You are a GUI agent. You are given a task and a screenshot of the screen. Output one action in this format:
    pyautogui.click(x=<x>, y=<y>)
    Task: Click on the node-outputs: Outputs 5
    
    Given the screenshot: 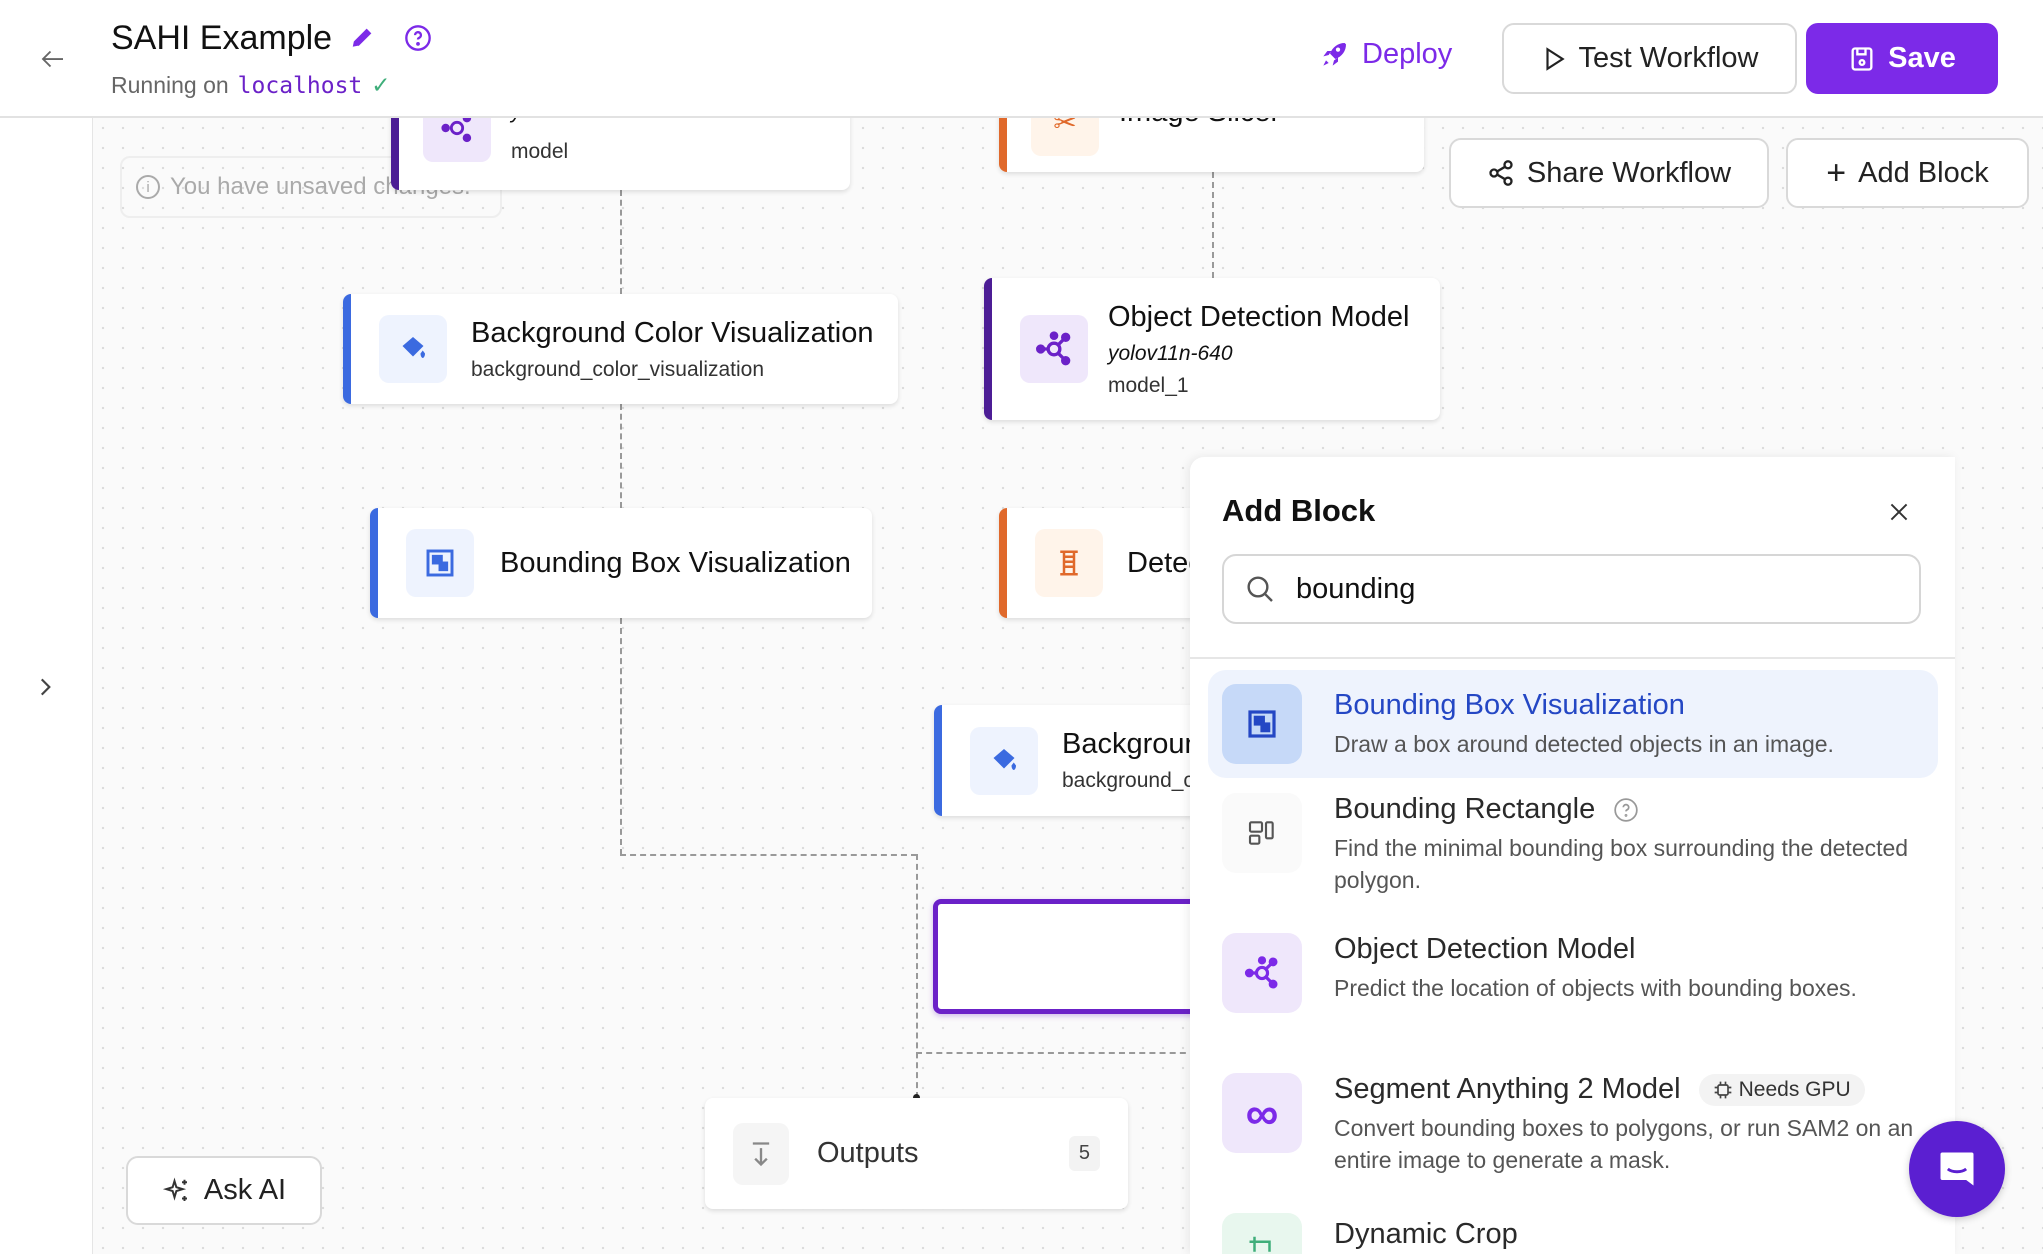 What is the action you would take?
    pyautogui.click(x=916, y=1153)
    